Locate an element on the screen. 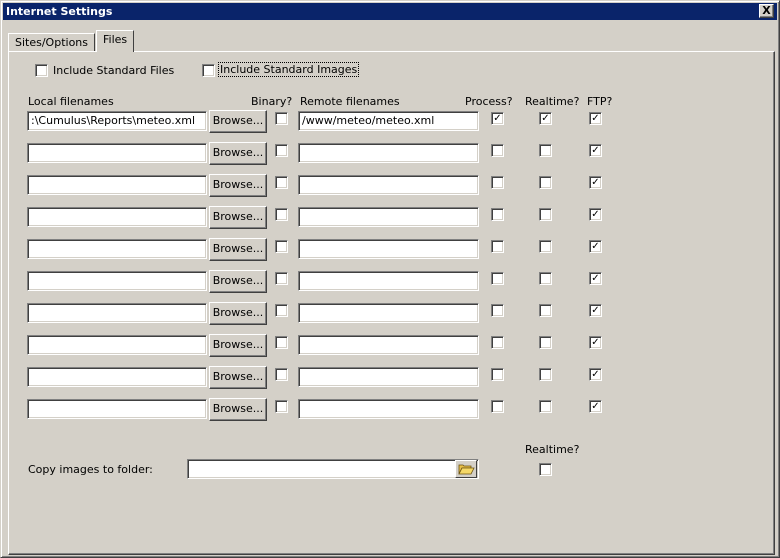  remote-filename-field: /www/meteo/meteo.xml is located at coordinates (388, 121).